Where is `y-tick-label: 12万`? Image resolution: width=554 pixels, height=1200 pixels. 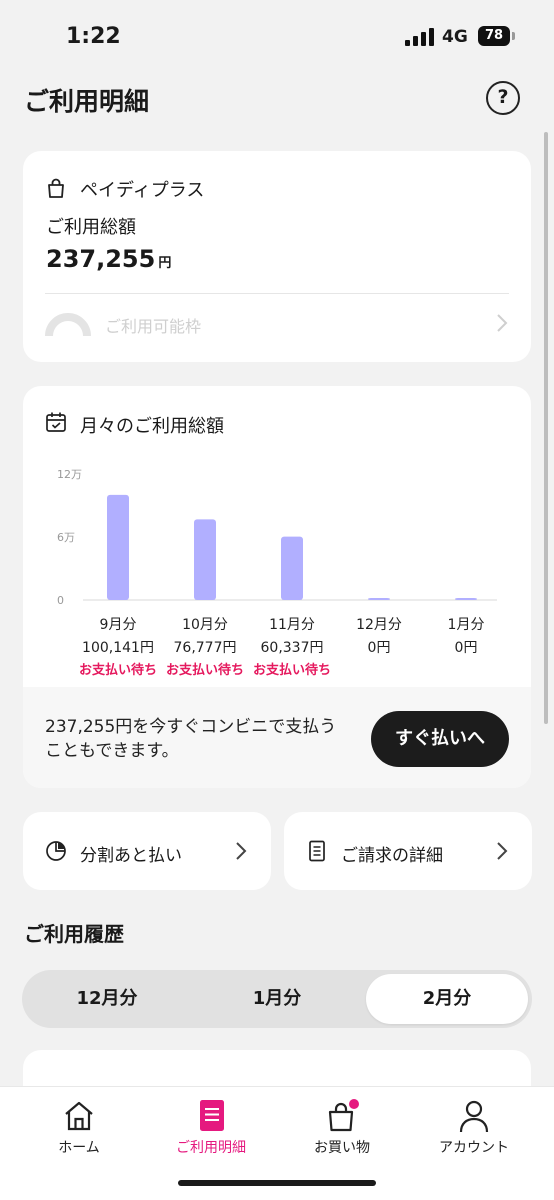
y-tick-label: 12万 is located at coordinates (69, 474).